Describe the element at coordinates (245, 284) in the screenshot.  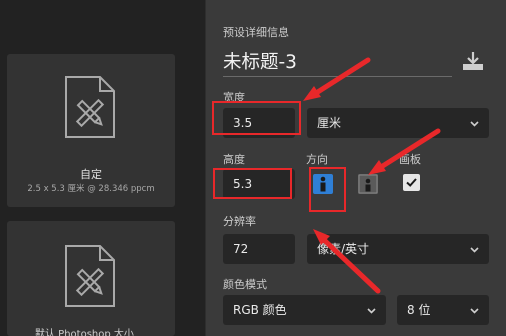
I see `color-mode-label: 颜色模式` at that location.